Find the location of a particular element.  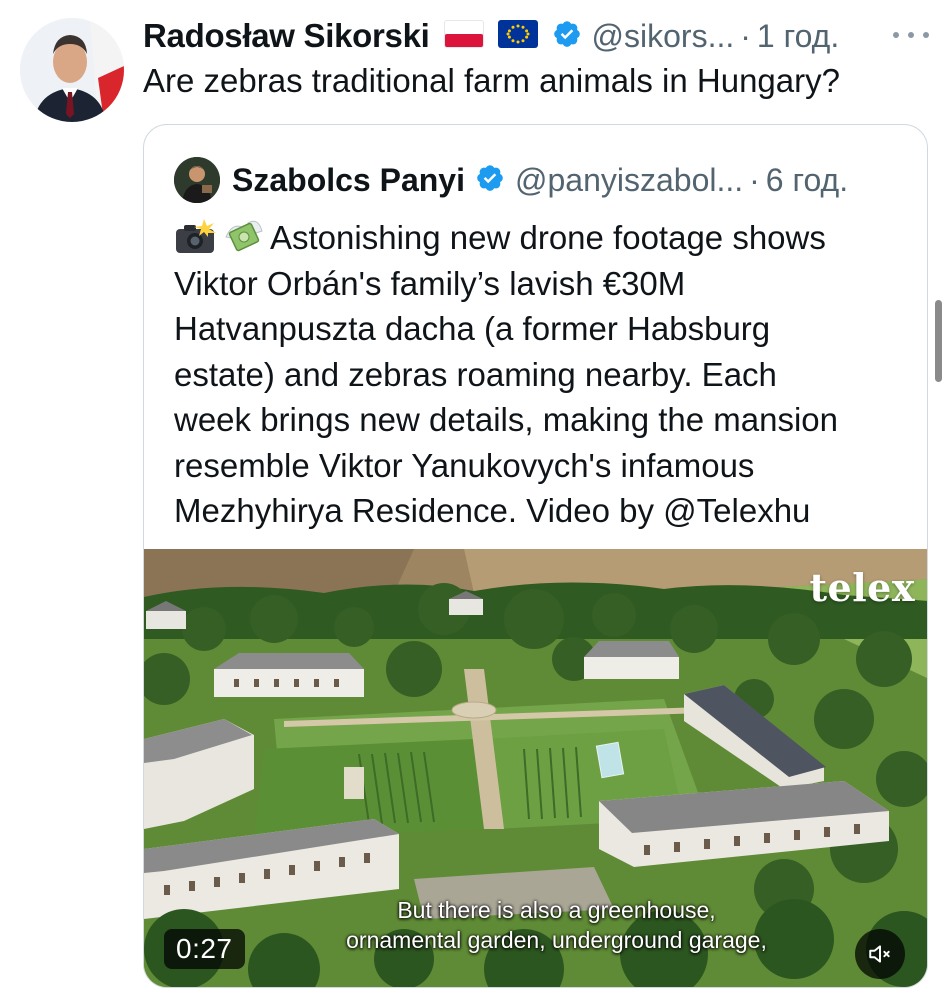

quoted-timestamp: 6 год. is located at coordinates (807, 180).